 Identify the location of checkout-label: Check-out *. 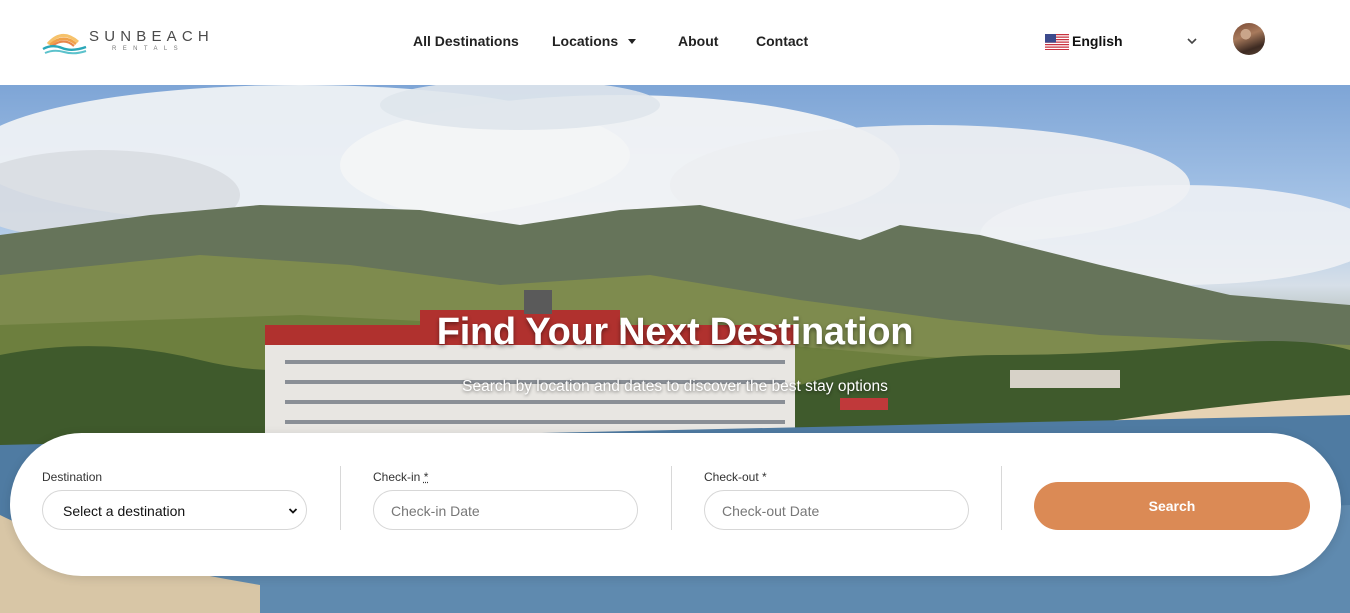
(735, 477).